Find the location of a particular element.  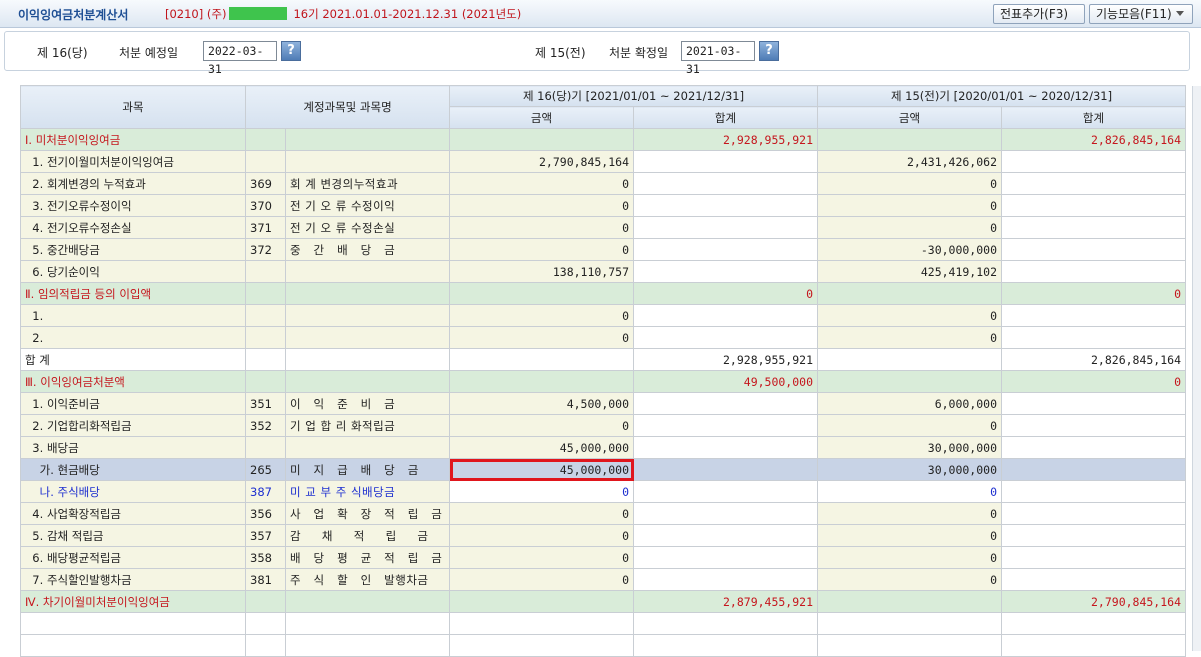

table-row: 6. 배당평균적립금 358 배 당 평 균 적 립 금00 is located at coordinates (603, 557).